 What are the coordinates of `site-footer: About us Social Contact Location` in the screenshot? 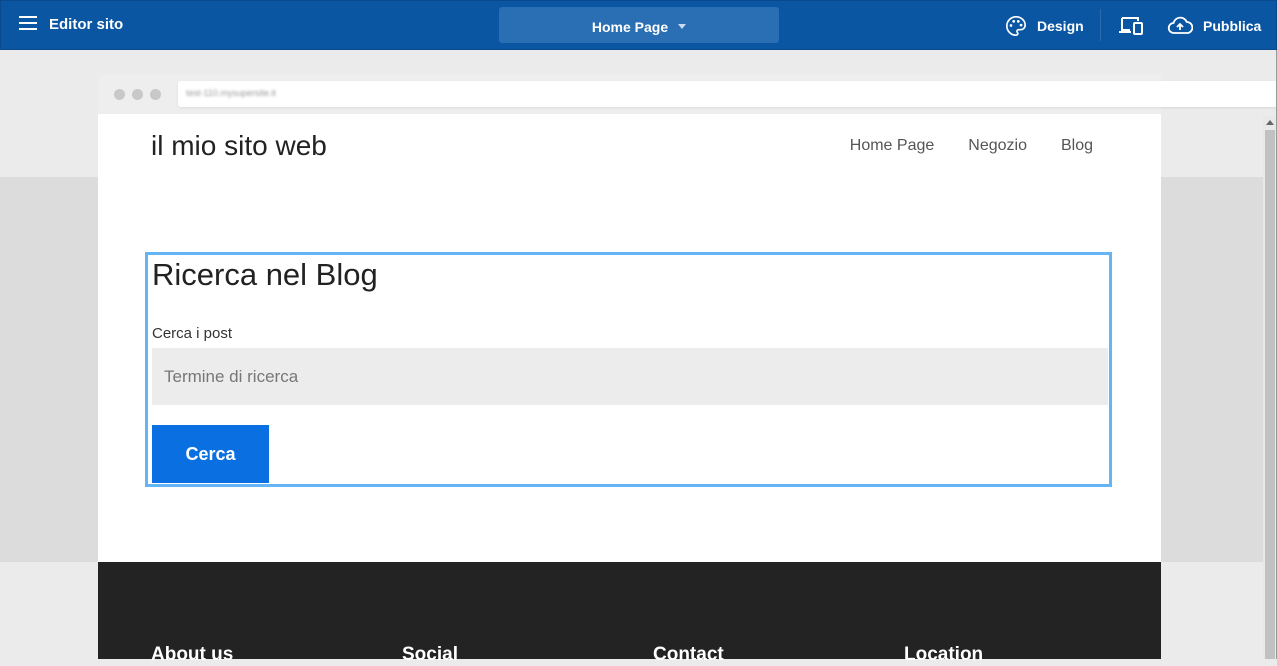 It's located at (629, 613).